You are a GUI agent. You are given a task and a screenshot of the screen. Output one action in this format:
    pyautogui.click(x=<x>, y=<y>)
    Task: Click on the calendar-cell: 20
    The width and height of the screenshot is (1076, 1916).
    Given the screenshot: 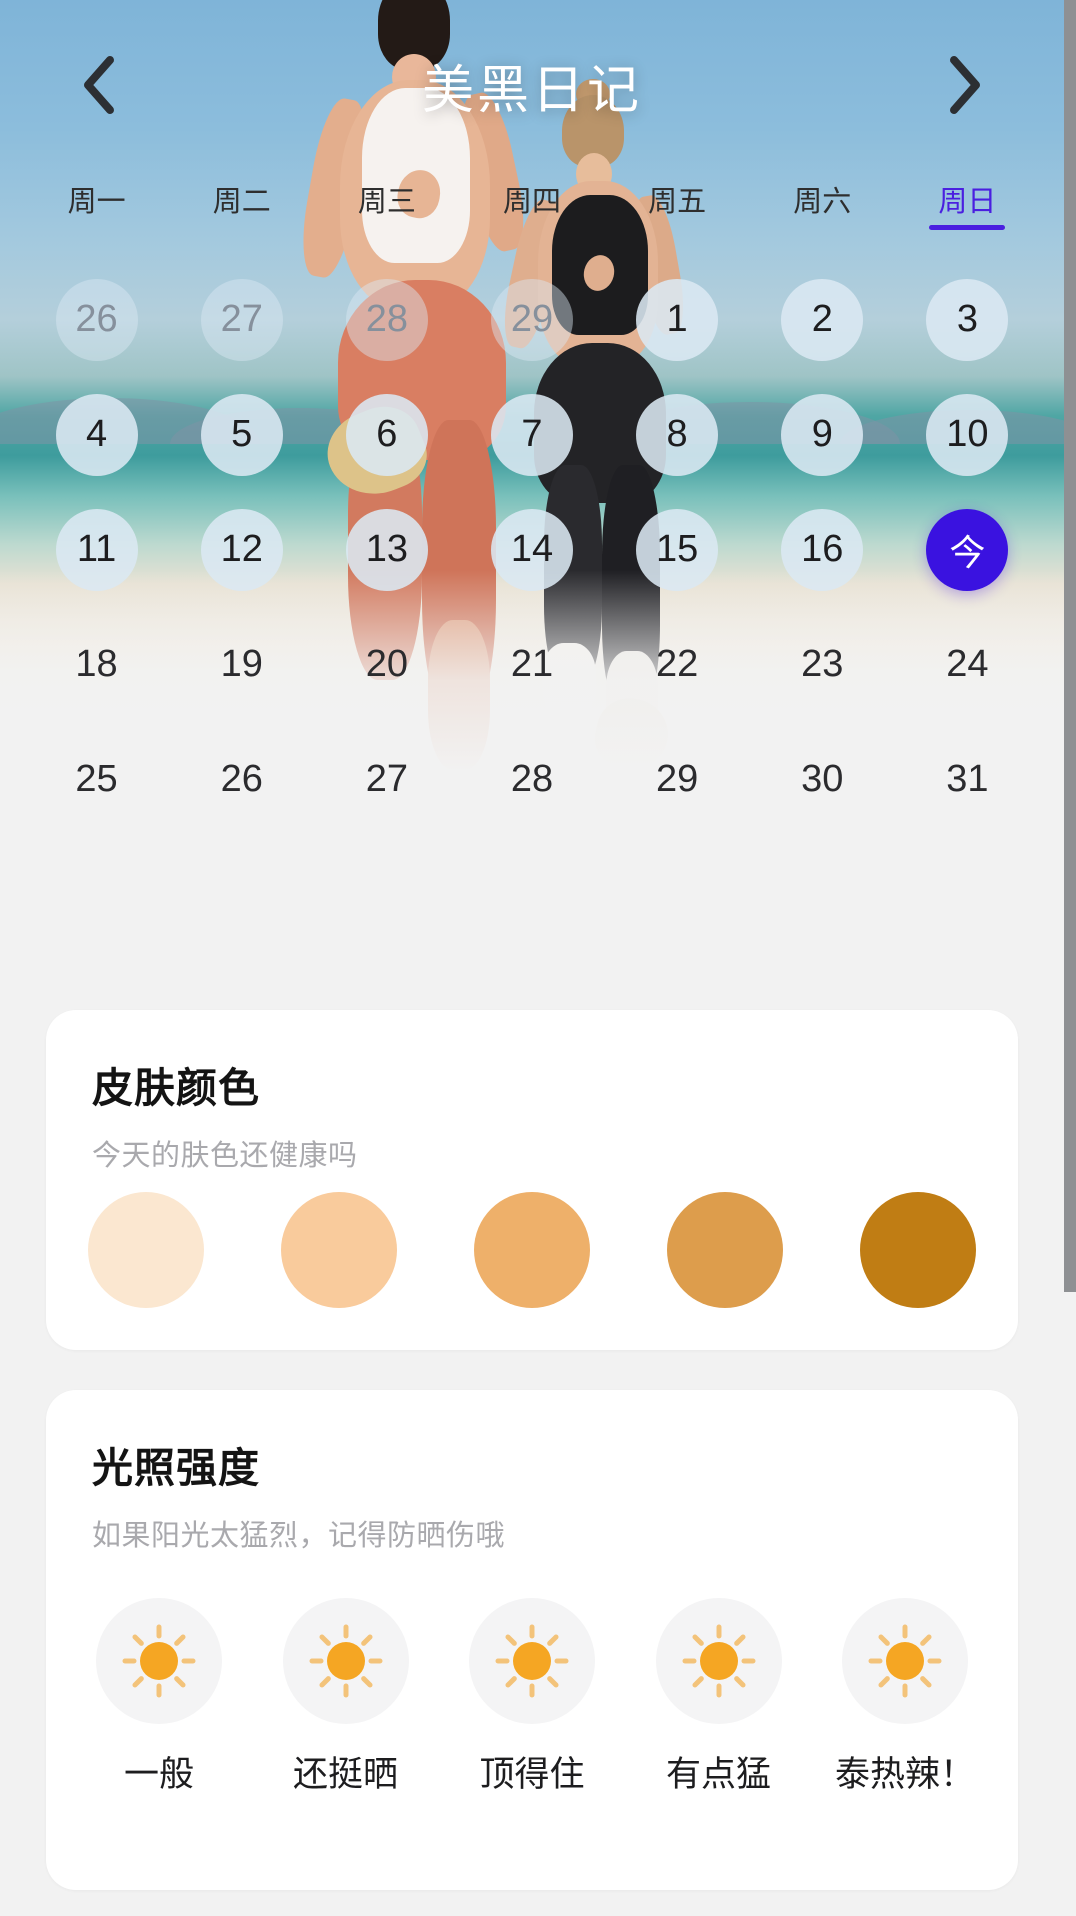 What is the action you would take?
    pyautogui.click(x=386, y=664)
    